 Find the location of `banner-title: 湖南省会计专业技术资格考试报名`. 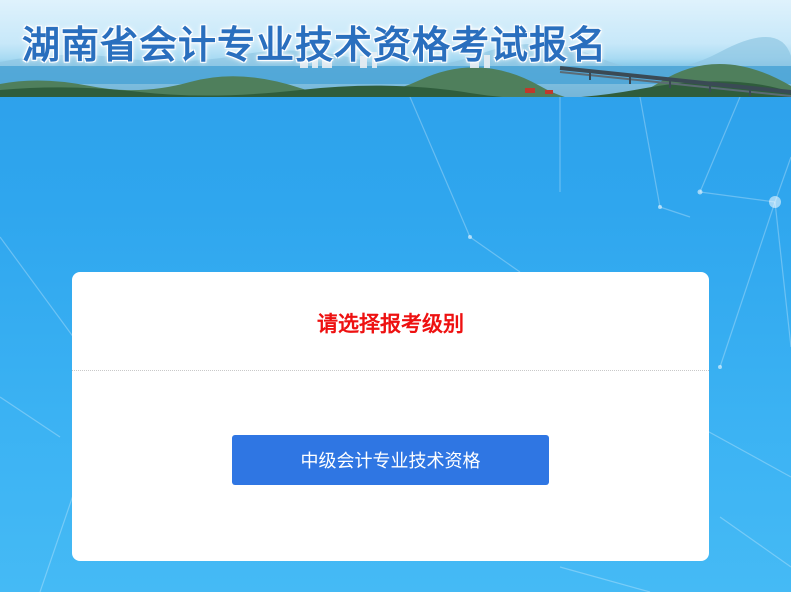

banner-title: 湖南省会计专业技术资格考试报名 is located at coordinates (315, 45).